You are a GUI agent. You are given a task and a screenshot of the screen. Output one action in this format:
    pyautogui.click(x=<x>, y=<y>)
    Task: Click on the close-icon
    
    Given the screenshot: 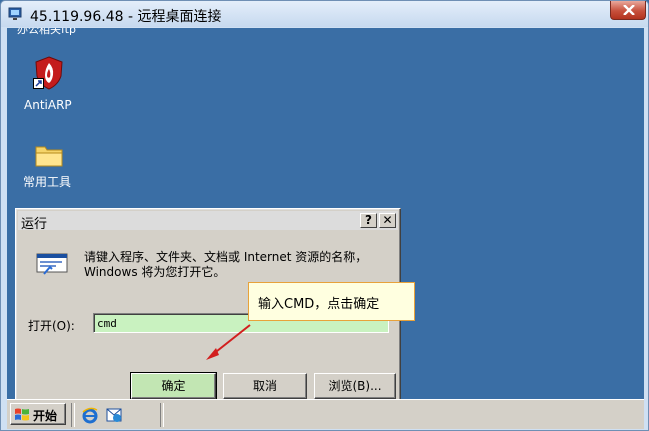 What is the action you would take?
    pyautogui.click(x=629, y=10)
    